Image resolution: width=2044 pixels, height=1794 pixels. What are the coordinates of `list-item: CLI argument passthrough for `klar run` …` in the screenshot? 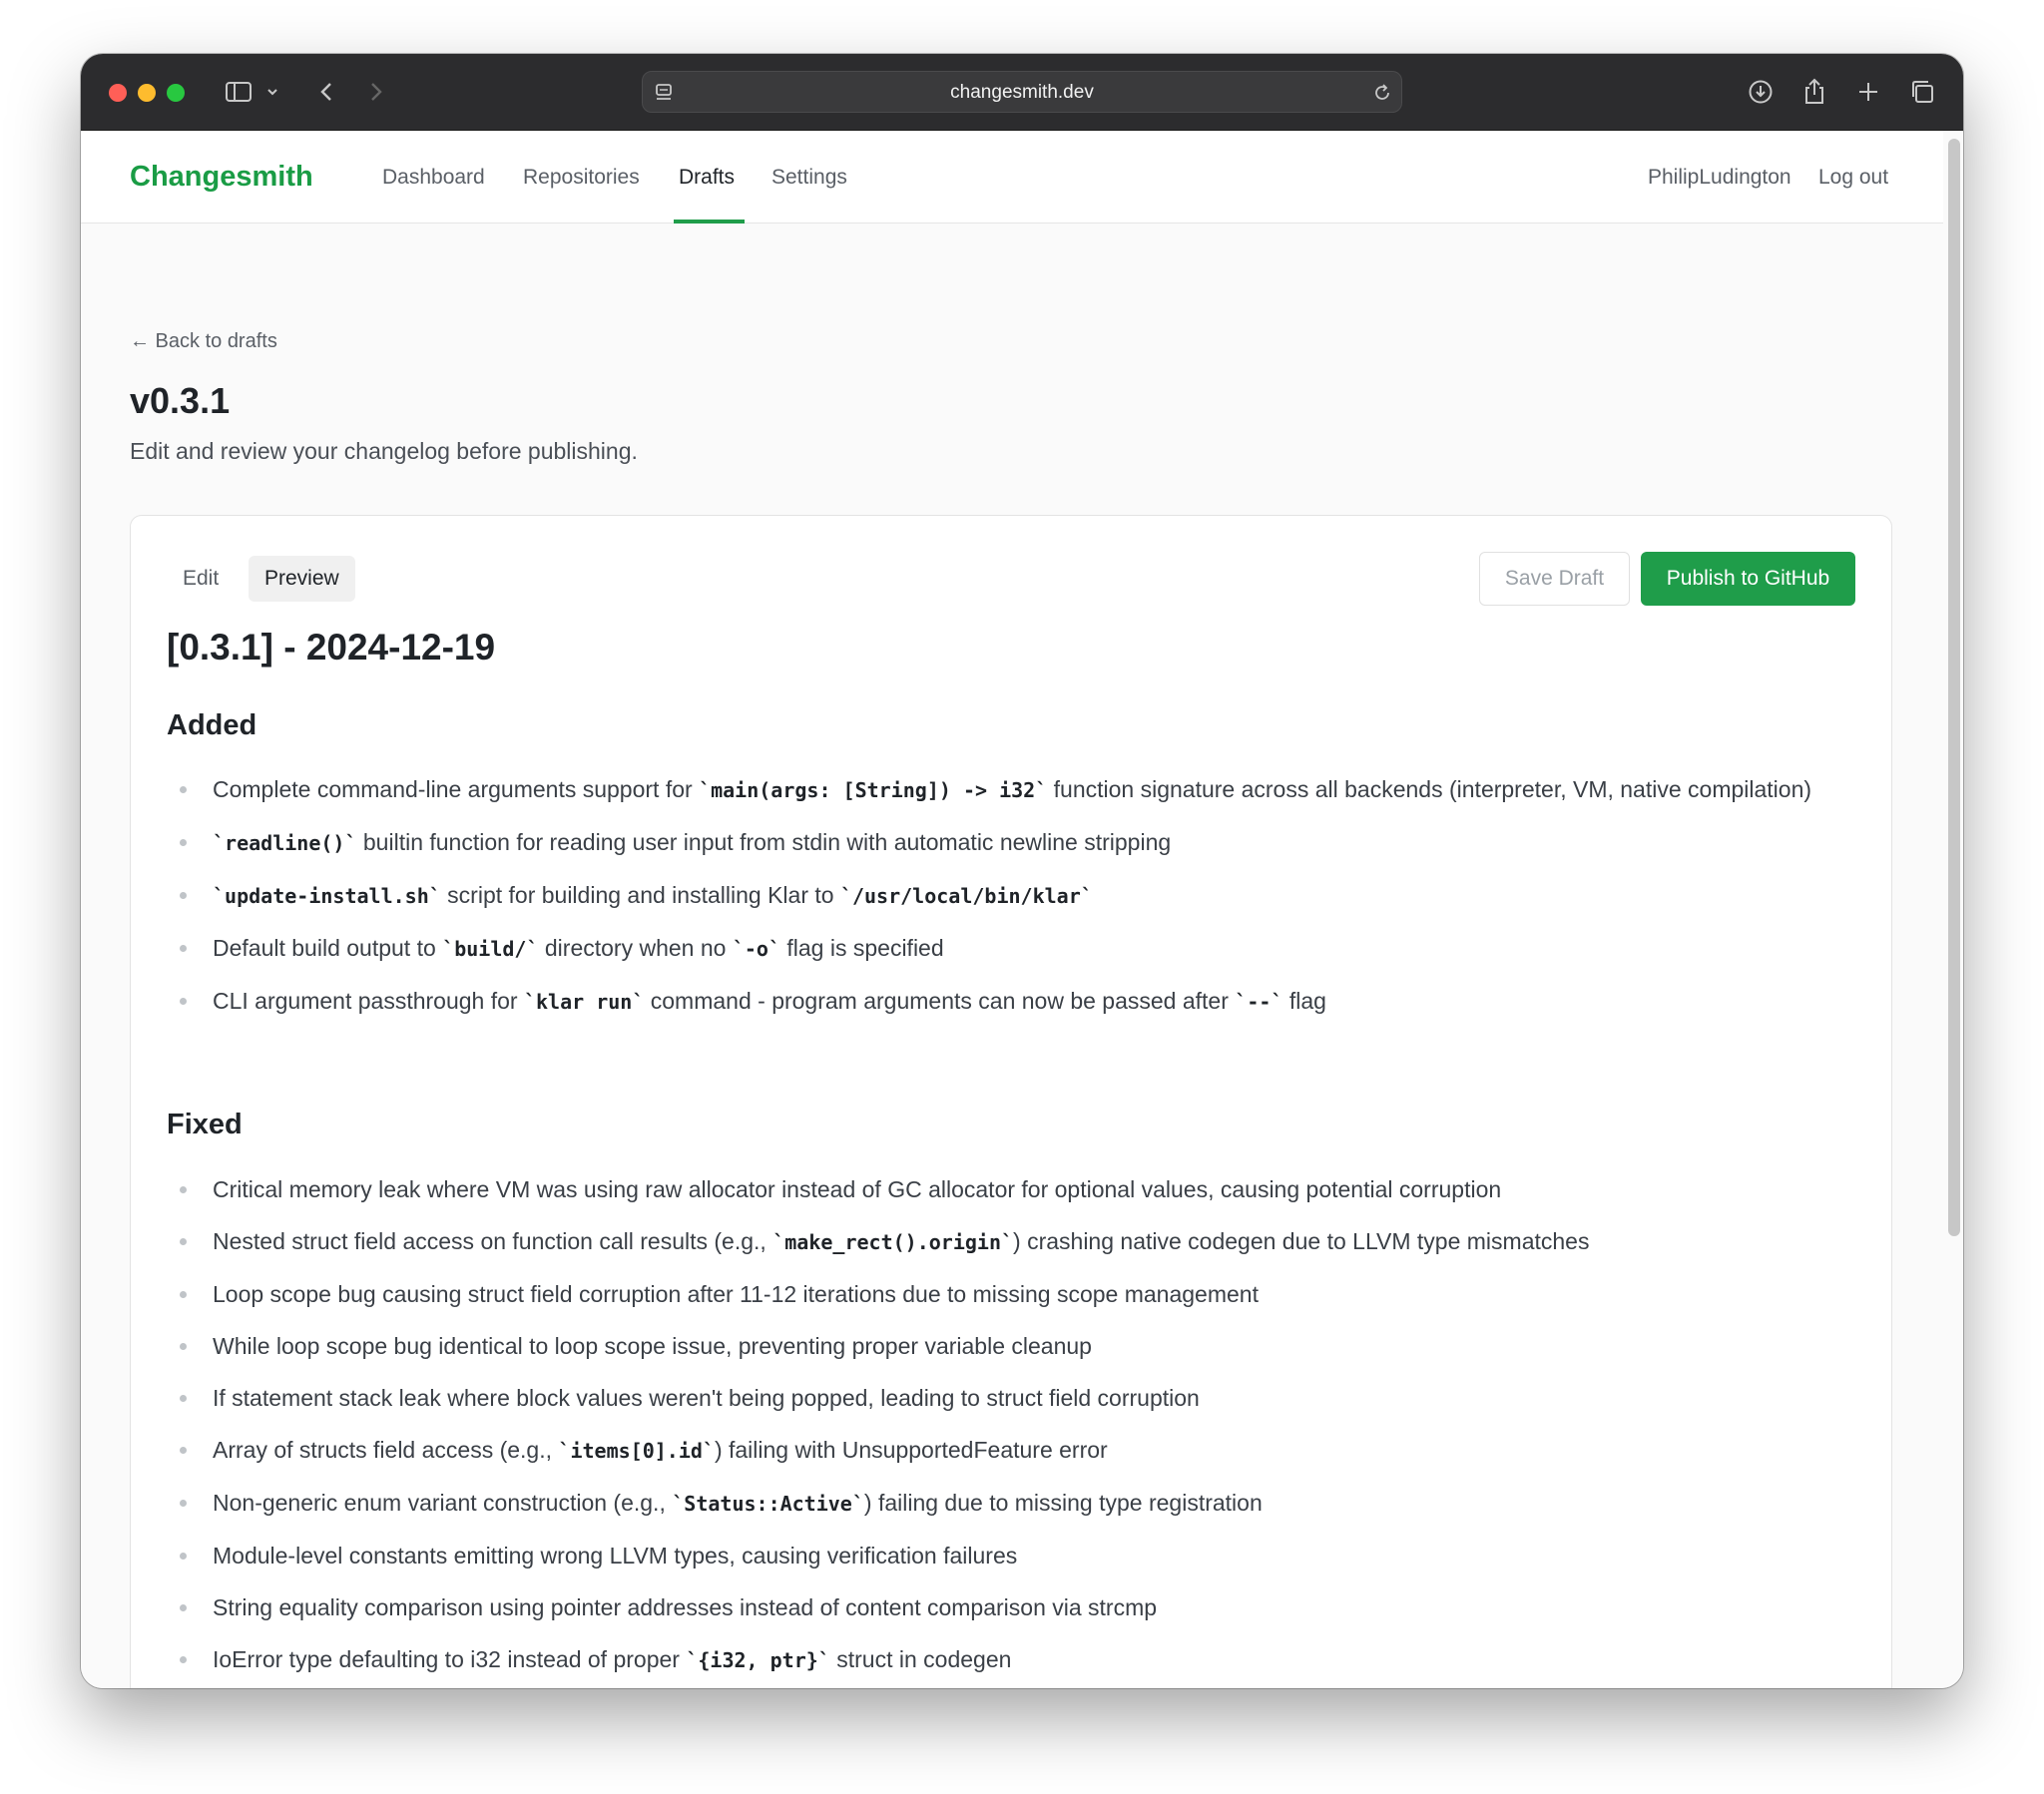 It's located at (1015, 1001).